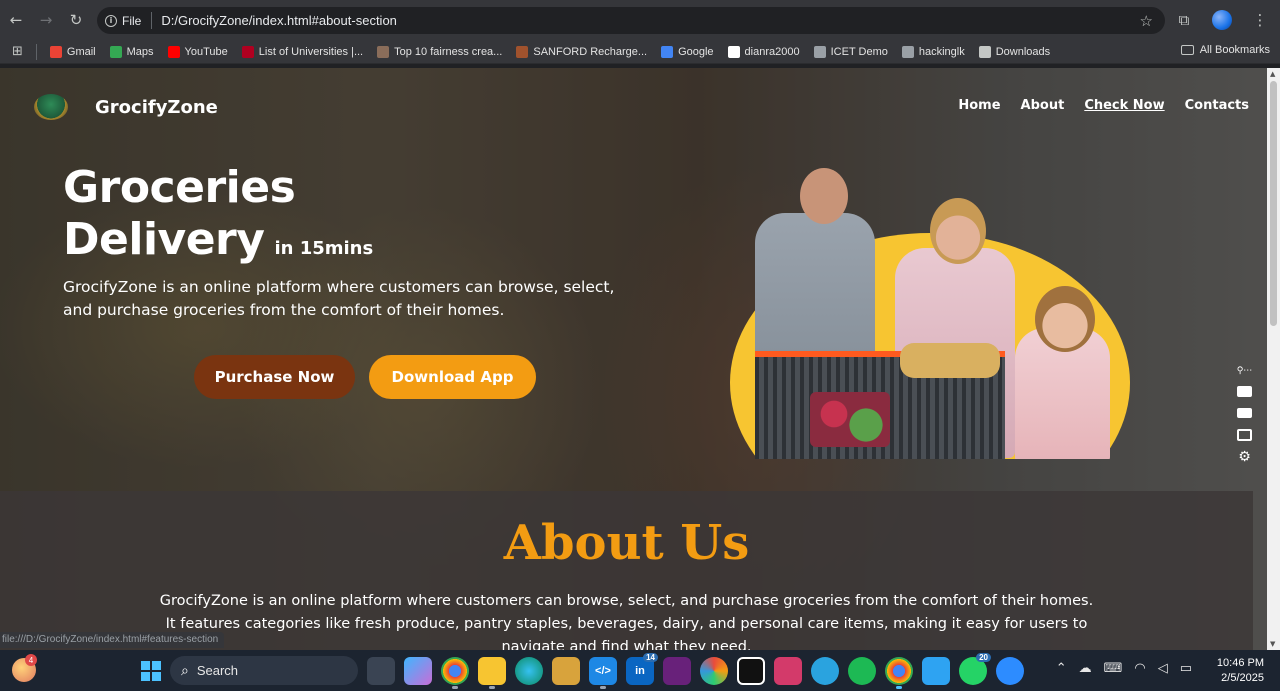  Describe the element at coordinates (819, 51) in the screenshot. I see `globe-icon` at that location.